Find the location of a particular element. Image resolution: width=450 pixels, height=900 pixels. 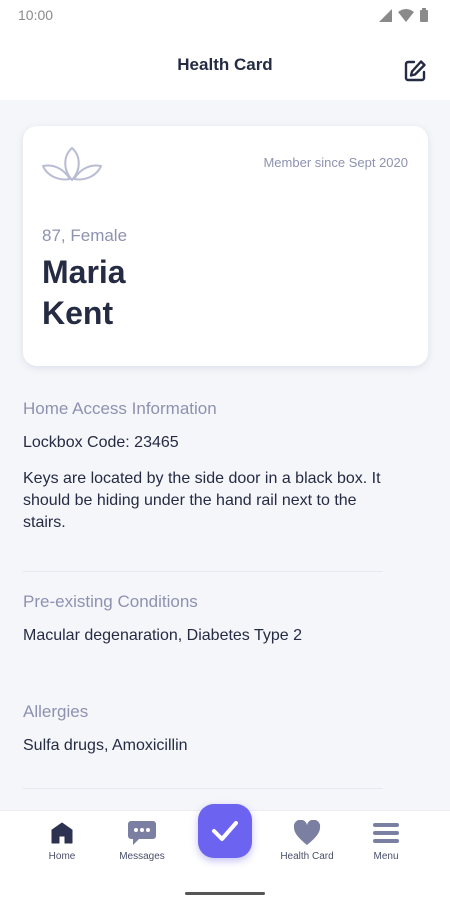

allergies-text: Sulfa drugs, Amoxicillin is located at coordinates (105, 745).